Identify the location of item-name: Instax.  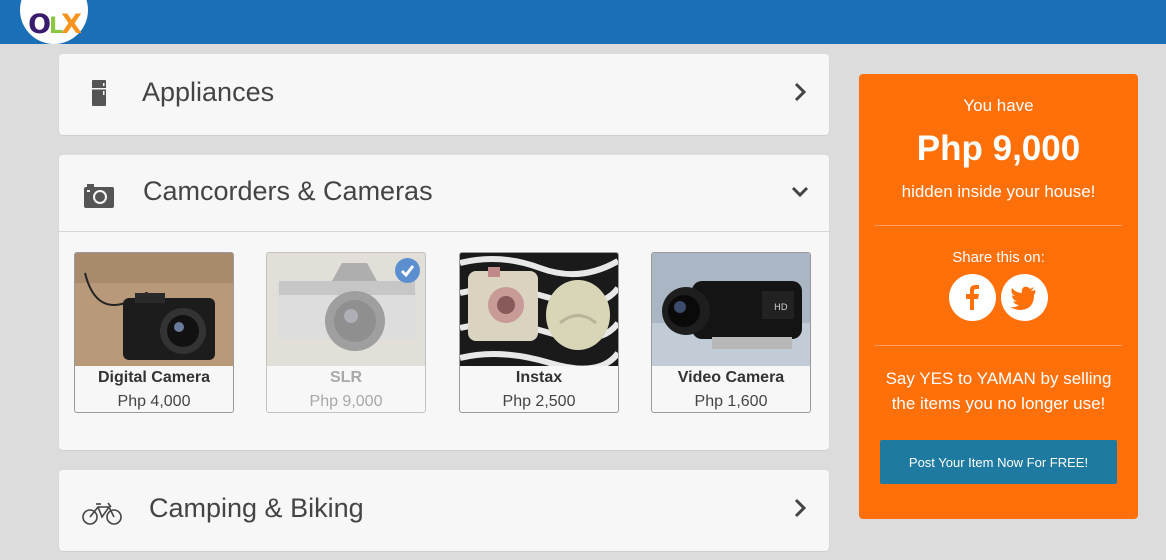
(539, 377).